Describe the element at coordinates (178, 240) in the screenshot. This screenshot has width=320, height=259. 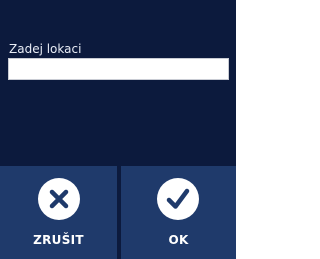
I see `ok-button-label: OK` at that location.